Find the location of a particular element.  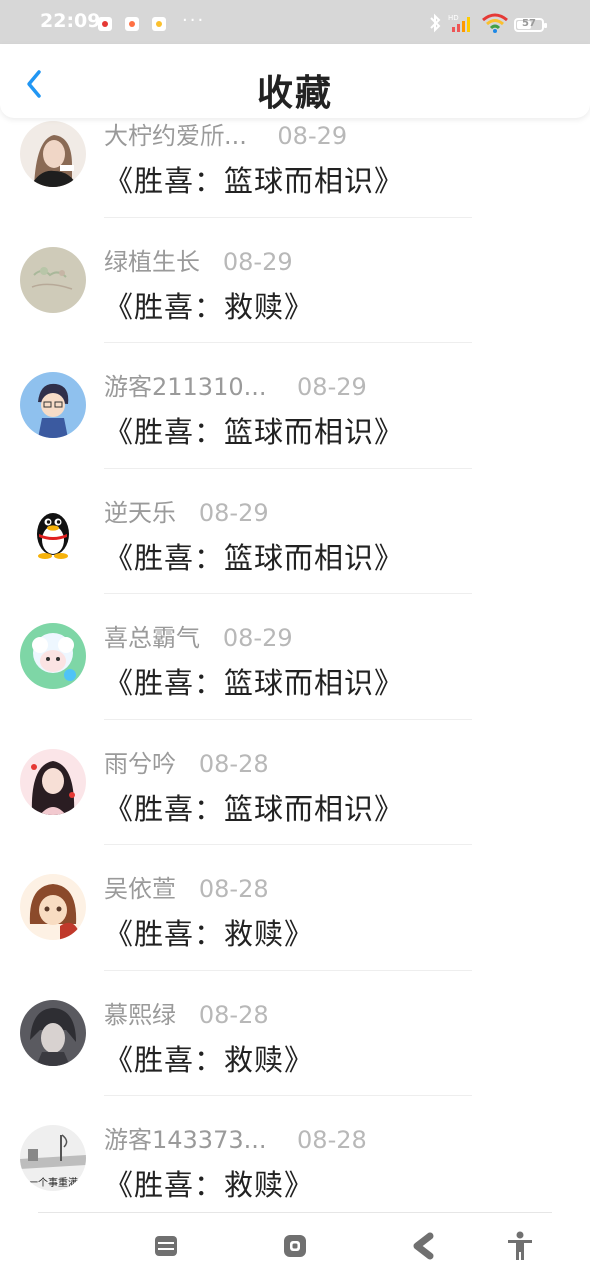

battery-icon: 57 is located at coordinates (530, 25).